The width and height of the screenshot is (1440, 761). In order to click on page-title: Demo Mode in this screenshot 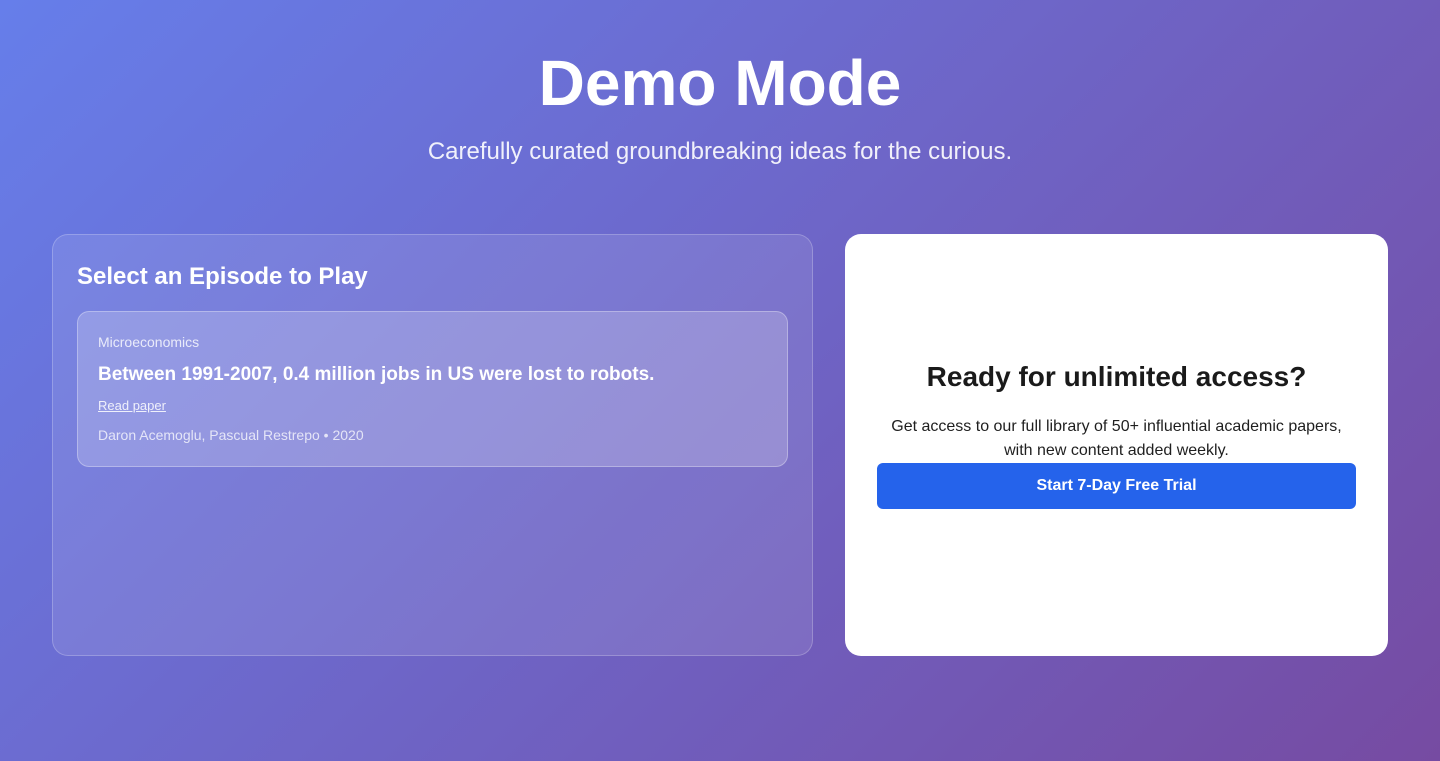, I will do `click(720, 83)`.